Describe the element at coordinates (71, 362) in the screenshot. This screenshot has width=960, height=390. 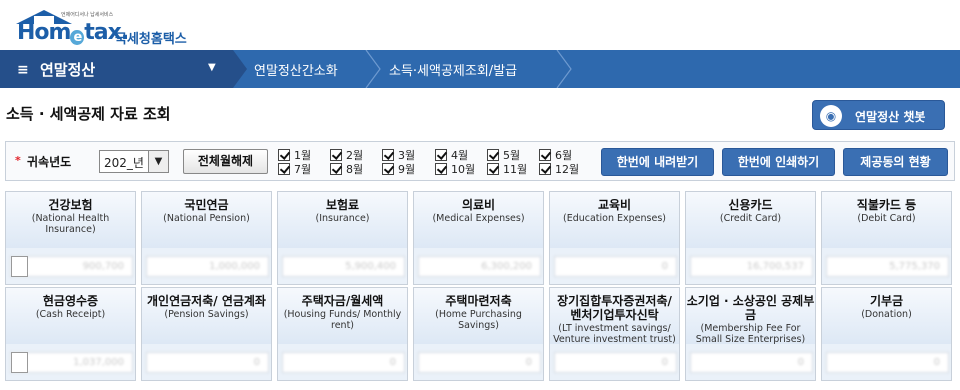
I see `card-amount: 1,037,000` at that location.